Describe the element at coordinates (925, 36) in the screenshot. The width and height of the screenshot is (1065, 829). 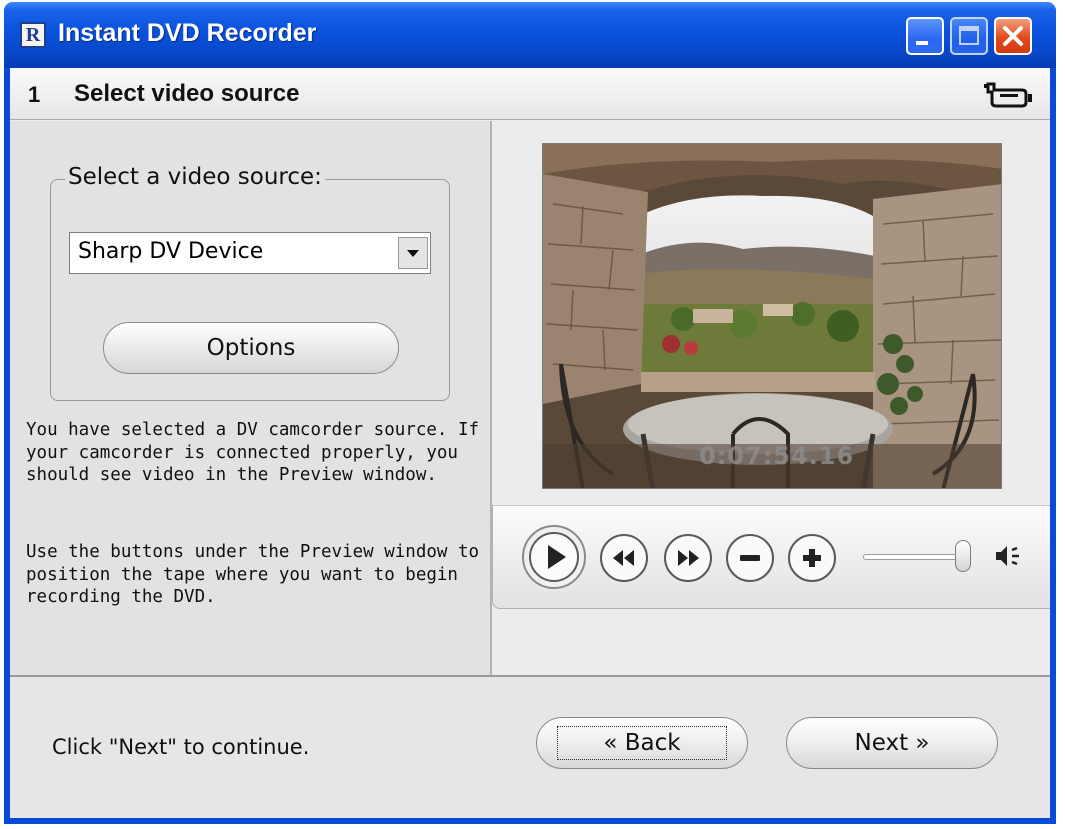
I see `minimize-button` at that location.